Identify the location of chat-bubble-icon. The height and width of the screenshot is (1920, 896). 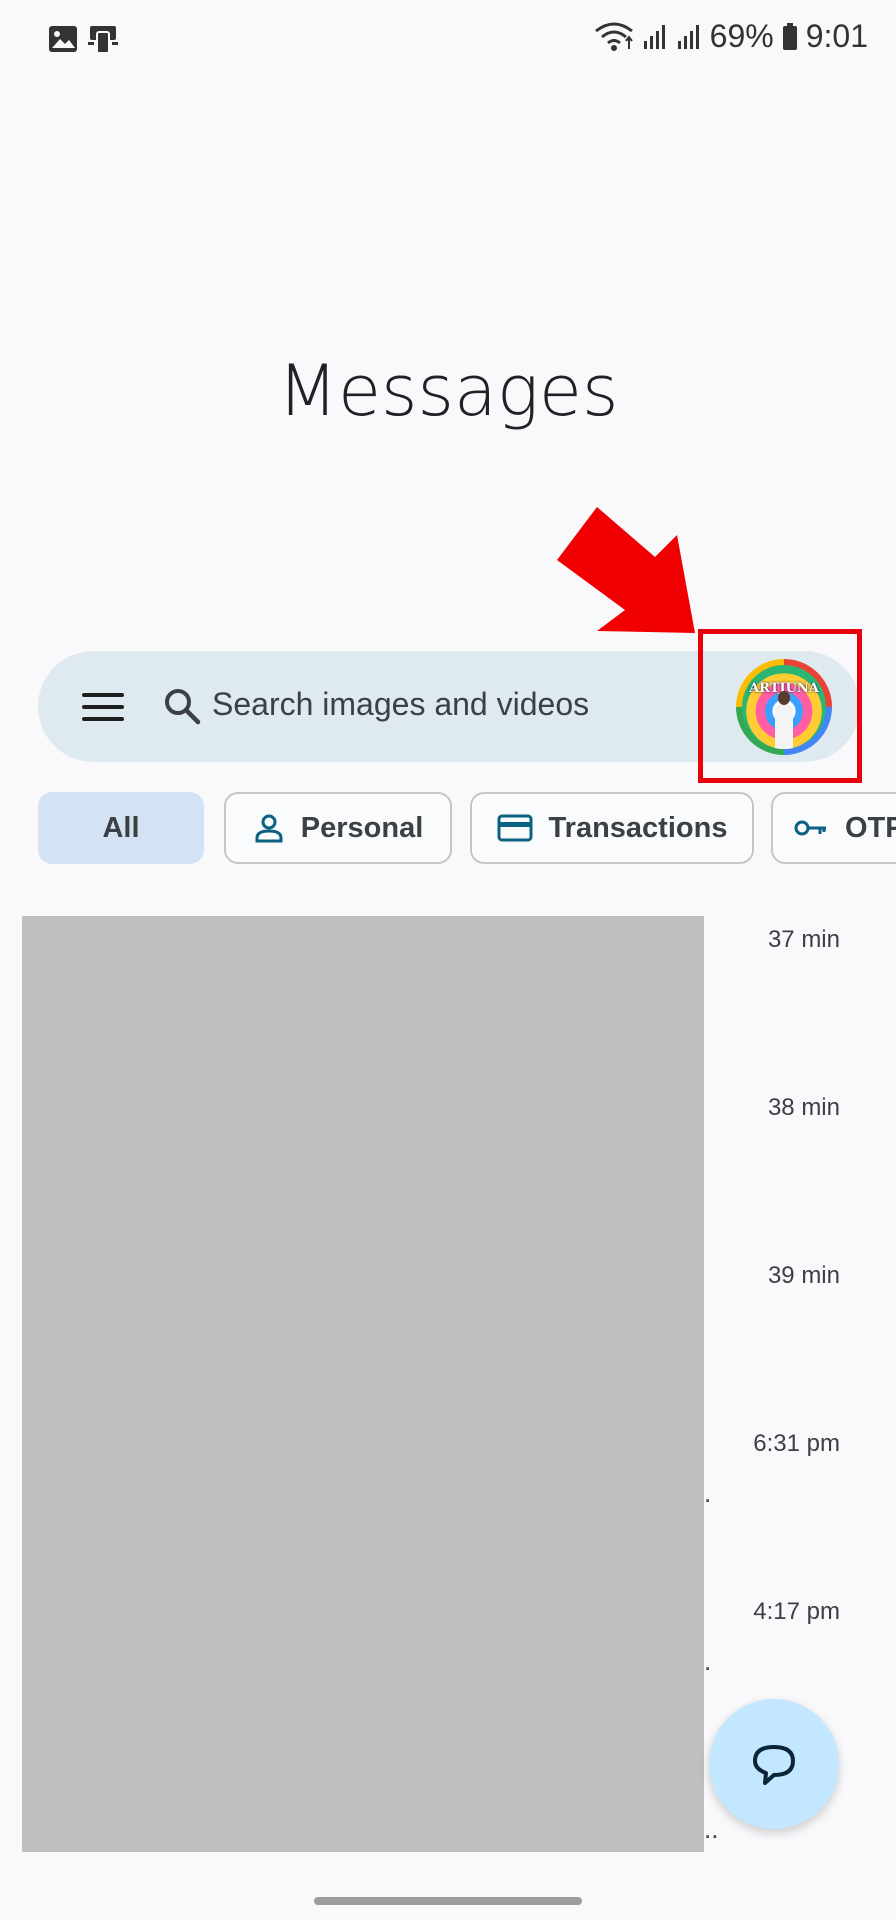
(774, 1765).